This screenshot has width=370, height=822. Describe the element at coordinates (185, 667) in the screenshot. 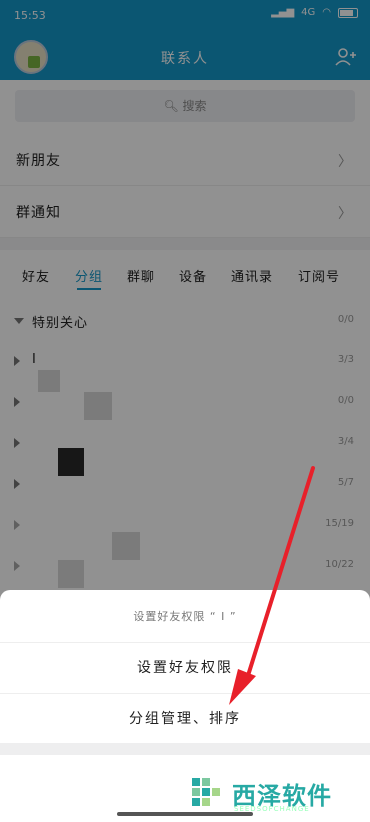

I see `set-friend-permission-button: 设置好友权限` at that location.